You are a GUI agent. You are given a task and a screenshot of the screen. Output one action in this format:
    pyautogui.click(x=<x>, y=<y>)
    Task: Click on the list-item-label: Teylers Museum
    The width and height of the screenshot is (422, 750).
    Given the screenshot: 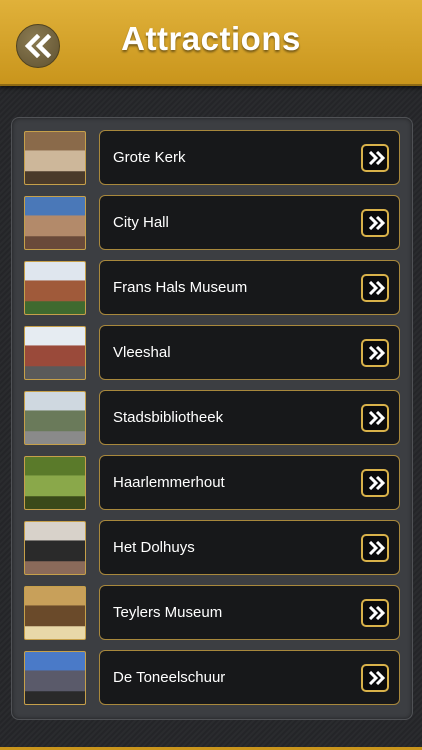 What is the action you would take?
    pyautogui.click(x=168, y=612)
    